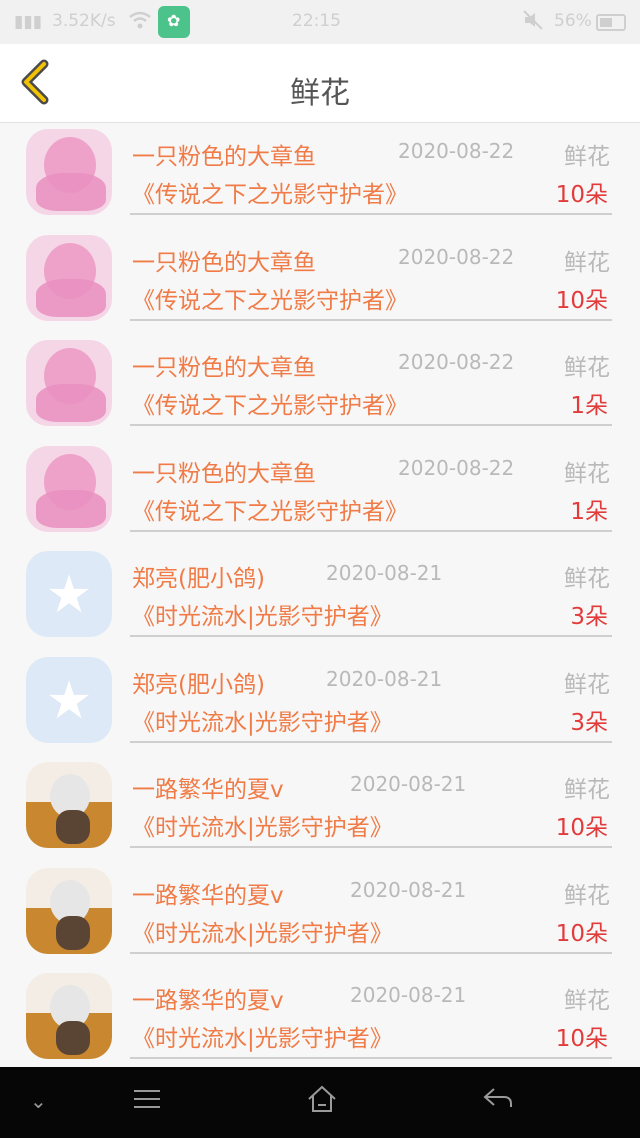  Describe the element at coordinates (573, 21) in the screenshot. I see `battery-percent: 56%` at that location.